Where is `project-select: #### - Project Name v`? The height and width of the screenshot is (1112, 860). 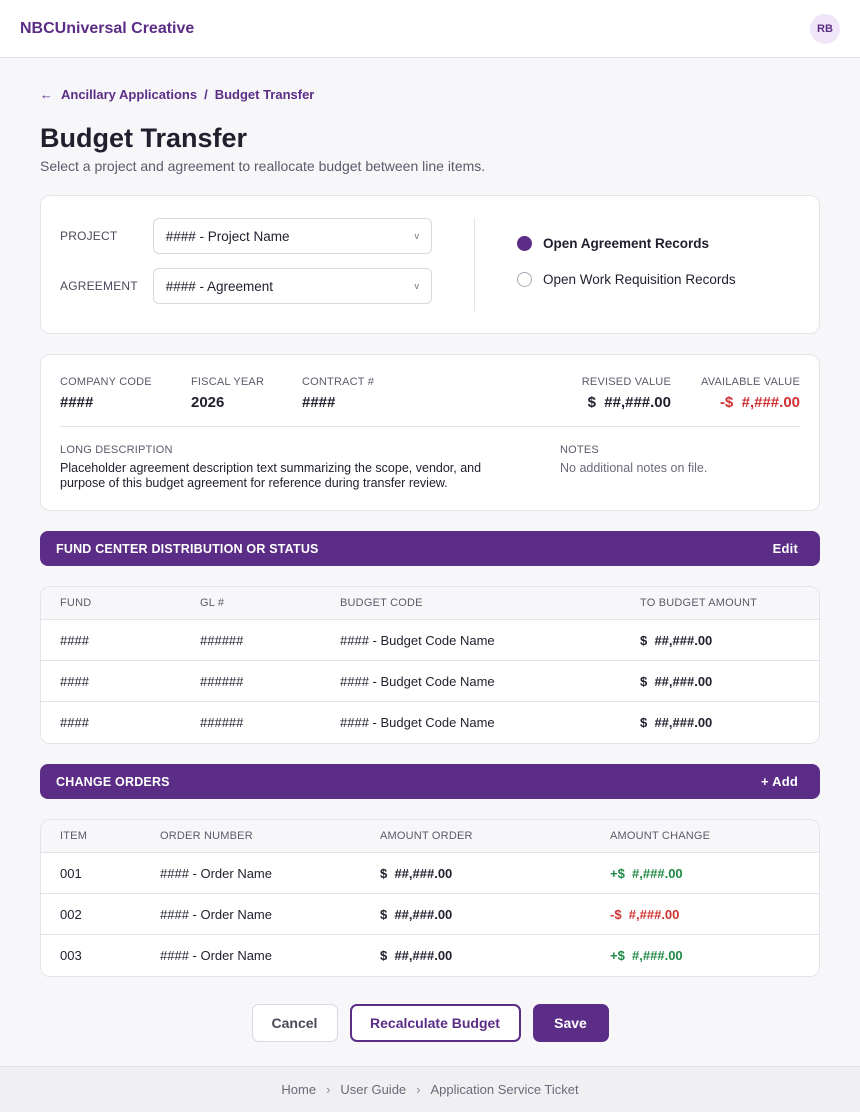
project-select: #### - Project Name v is located at coordinates (292, 236).